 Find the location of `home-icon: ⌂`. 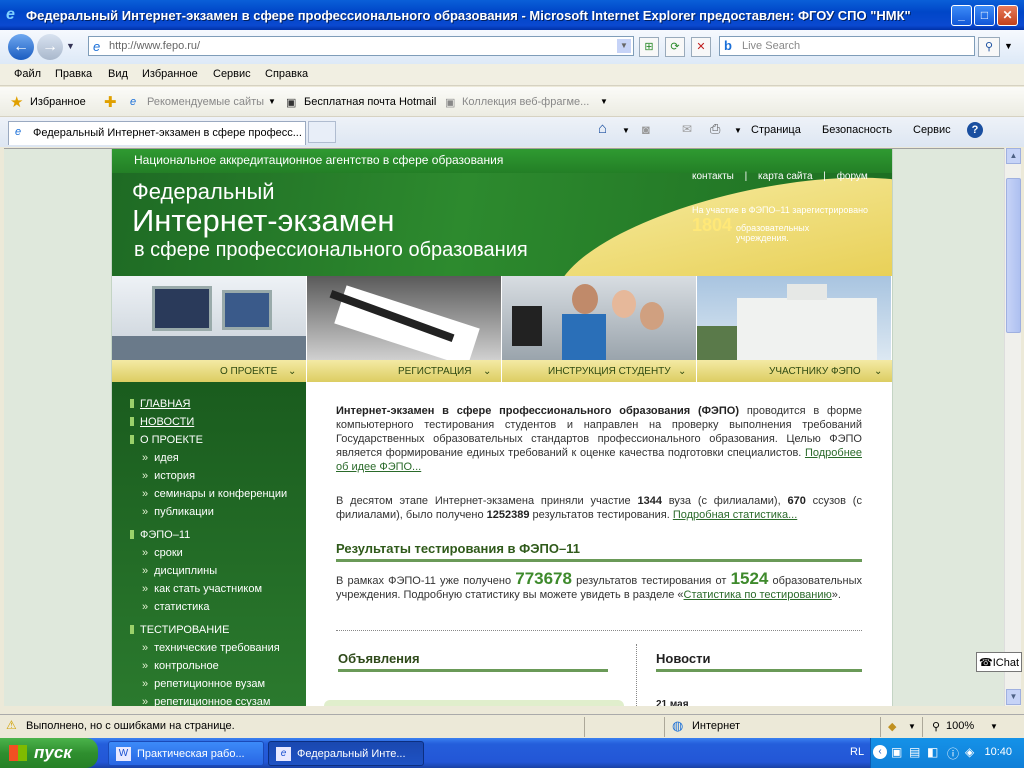

home-icon: ⌂ is located at coordinates (602, 128).